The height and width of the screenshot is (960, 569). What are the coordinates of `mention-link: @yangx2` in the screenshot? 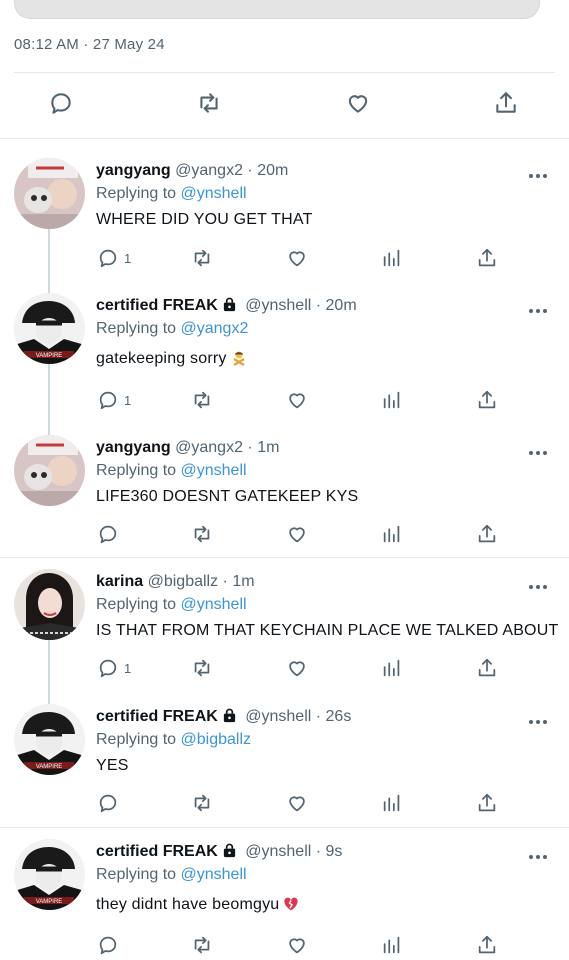 It's located at (215, 328).